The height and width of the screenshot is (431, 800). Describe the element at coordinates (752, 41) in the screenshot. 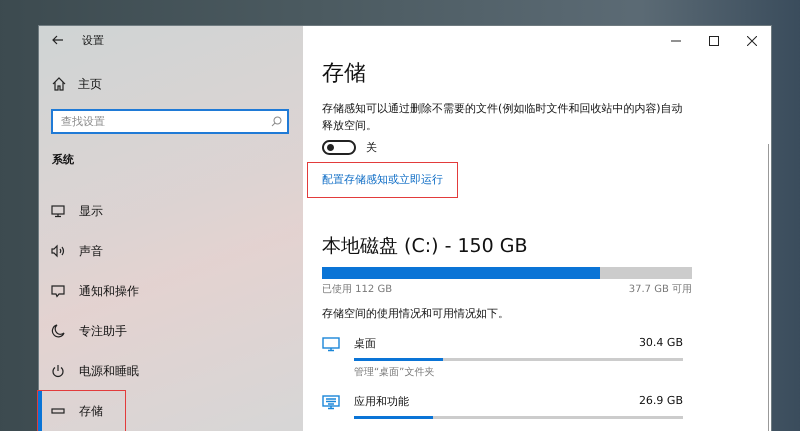

I see `close-icon` at that location.